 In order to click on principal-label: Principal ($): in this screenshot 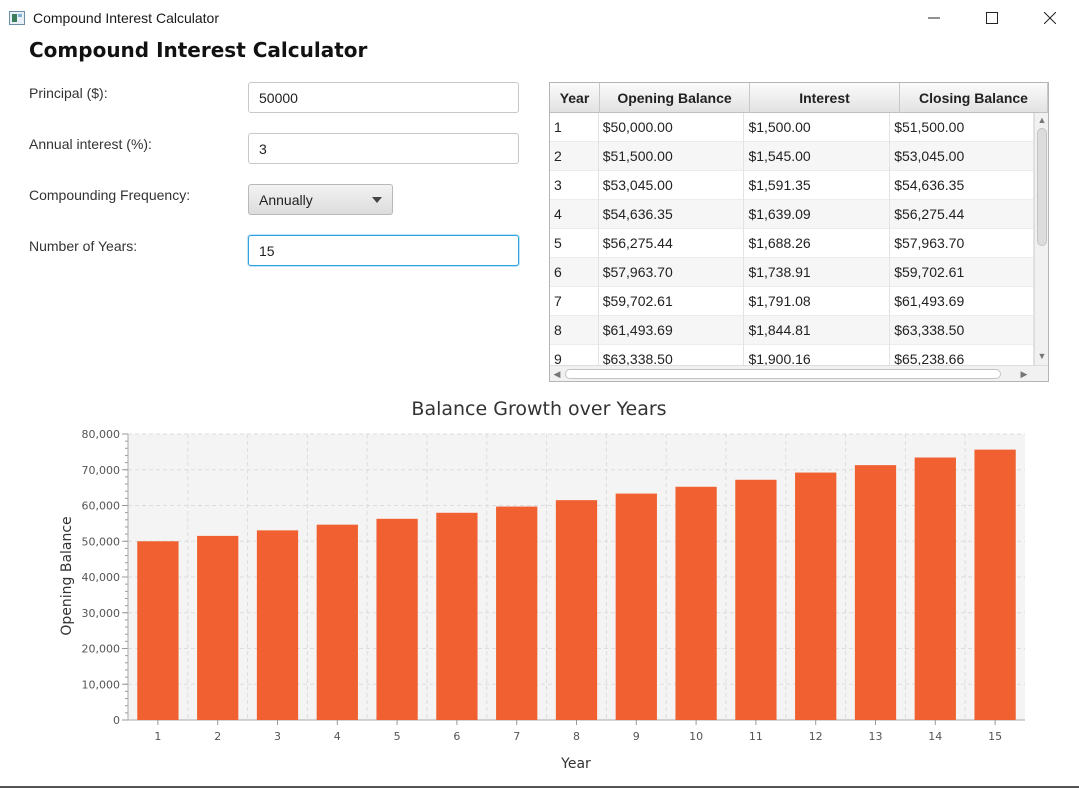, I will do `click(68, 93)`.